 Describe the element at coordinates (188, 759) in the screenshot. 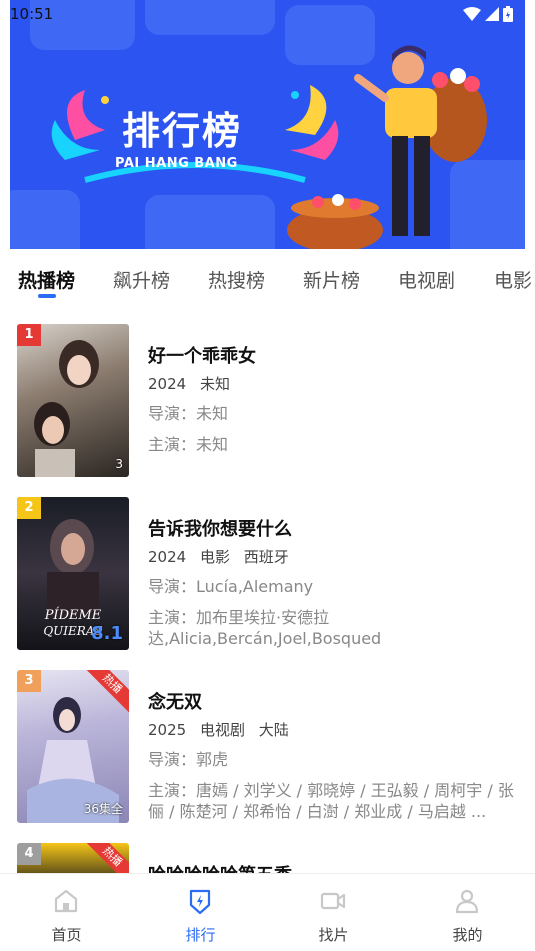

I see `item-director: 导演：郭虎` at that location.